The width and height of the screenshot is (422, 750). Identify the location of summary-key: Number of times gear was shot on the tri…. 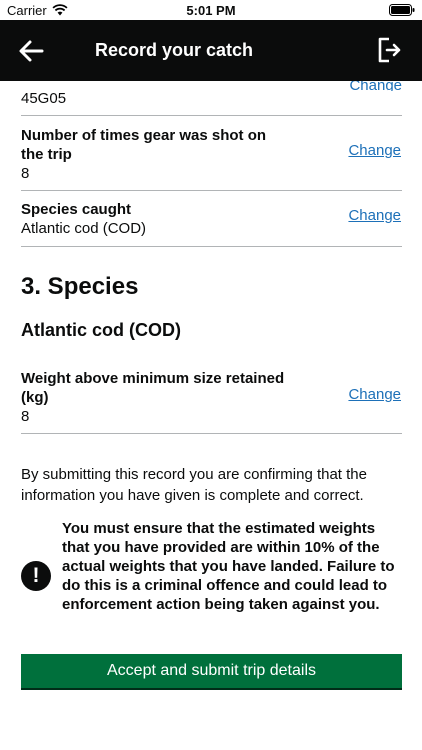
(144, 145).